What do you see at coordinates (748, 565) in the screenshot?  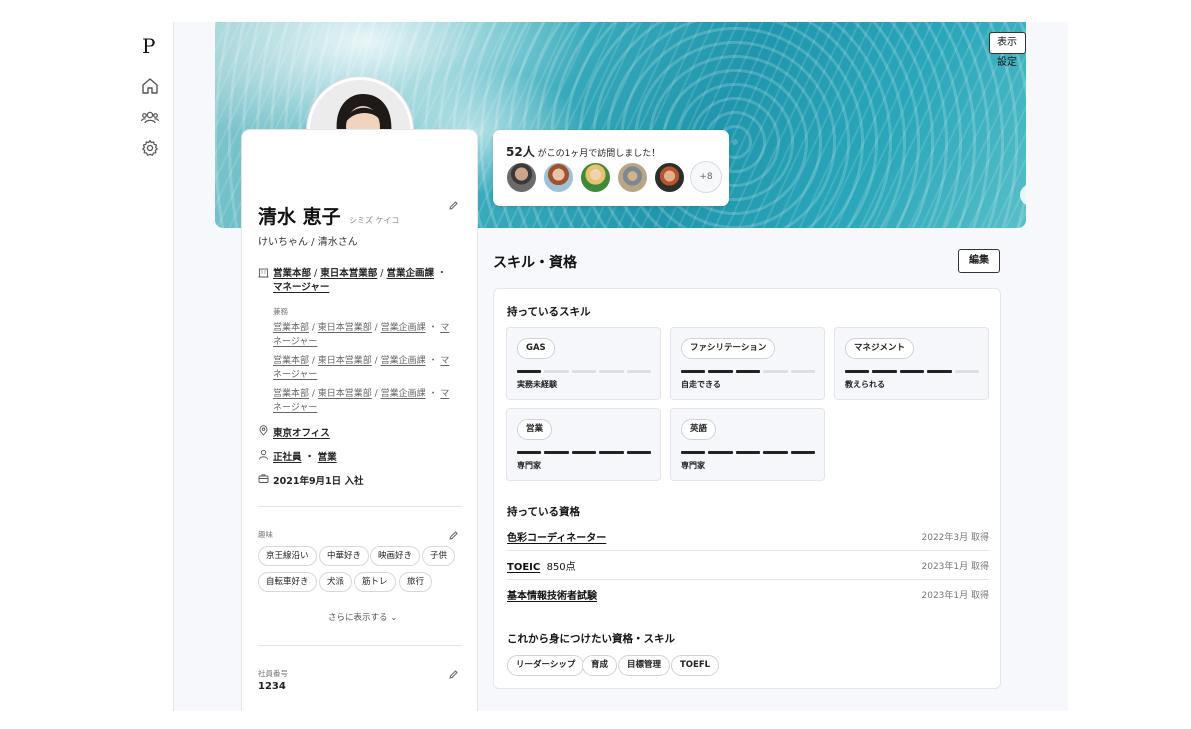 I see `cert-row: TOEIC 850点 2023年1月 取得` at bounding box center [748, 565].